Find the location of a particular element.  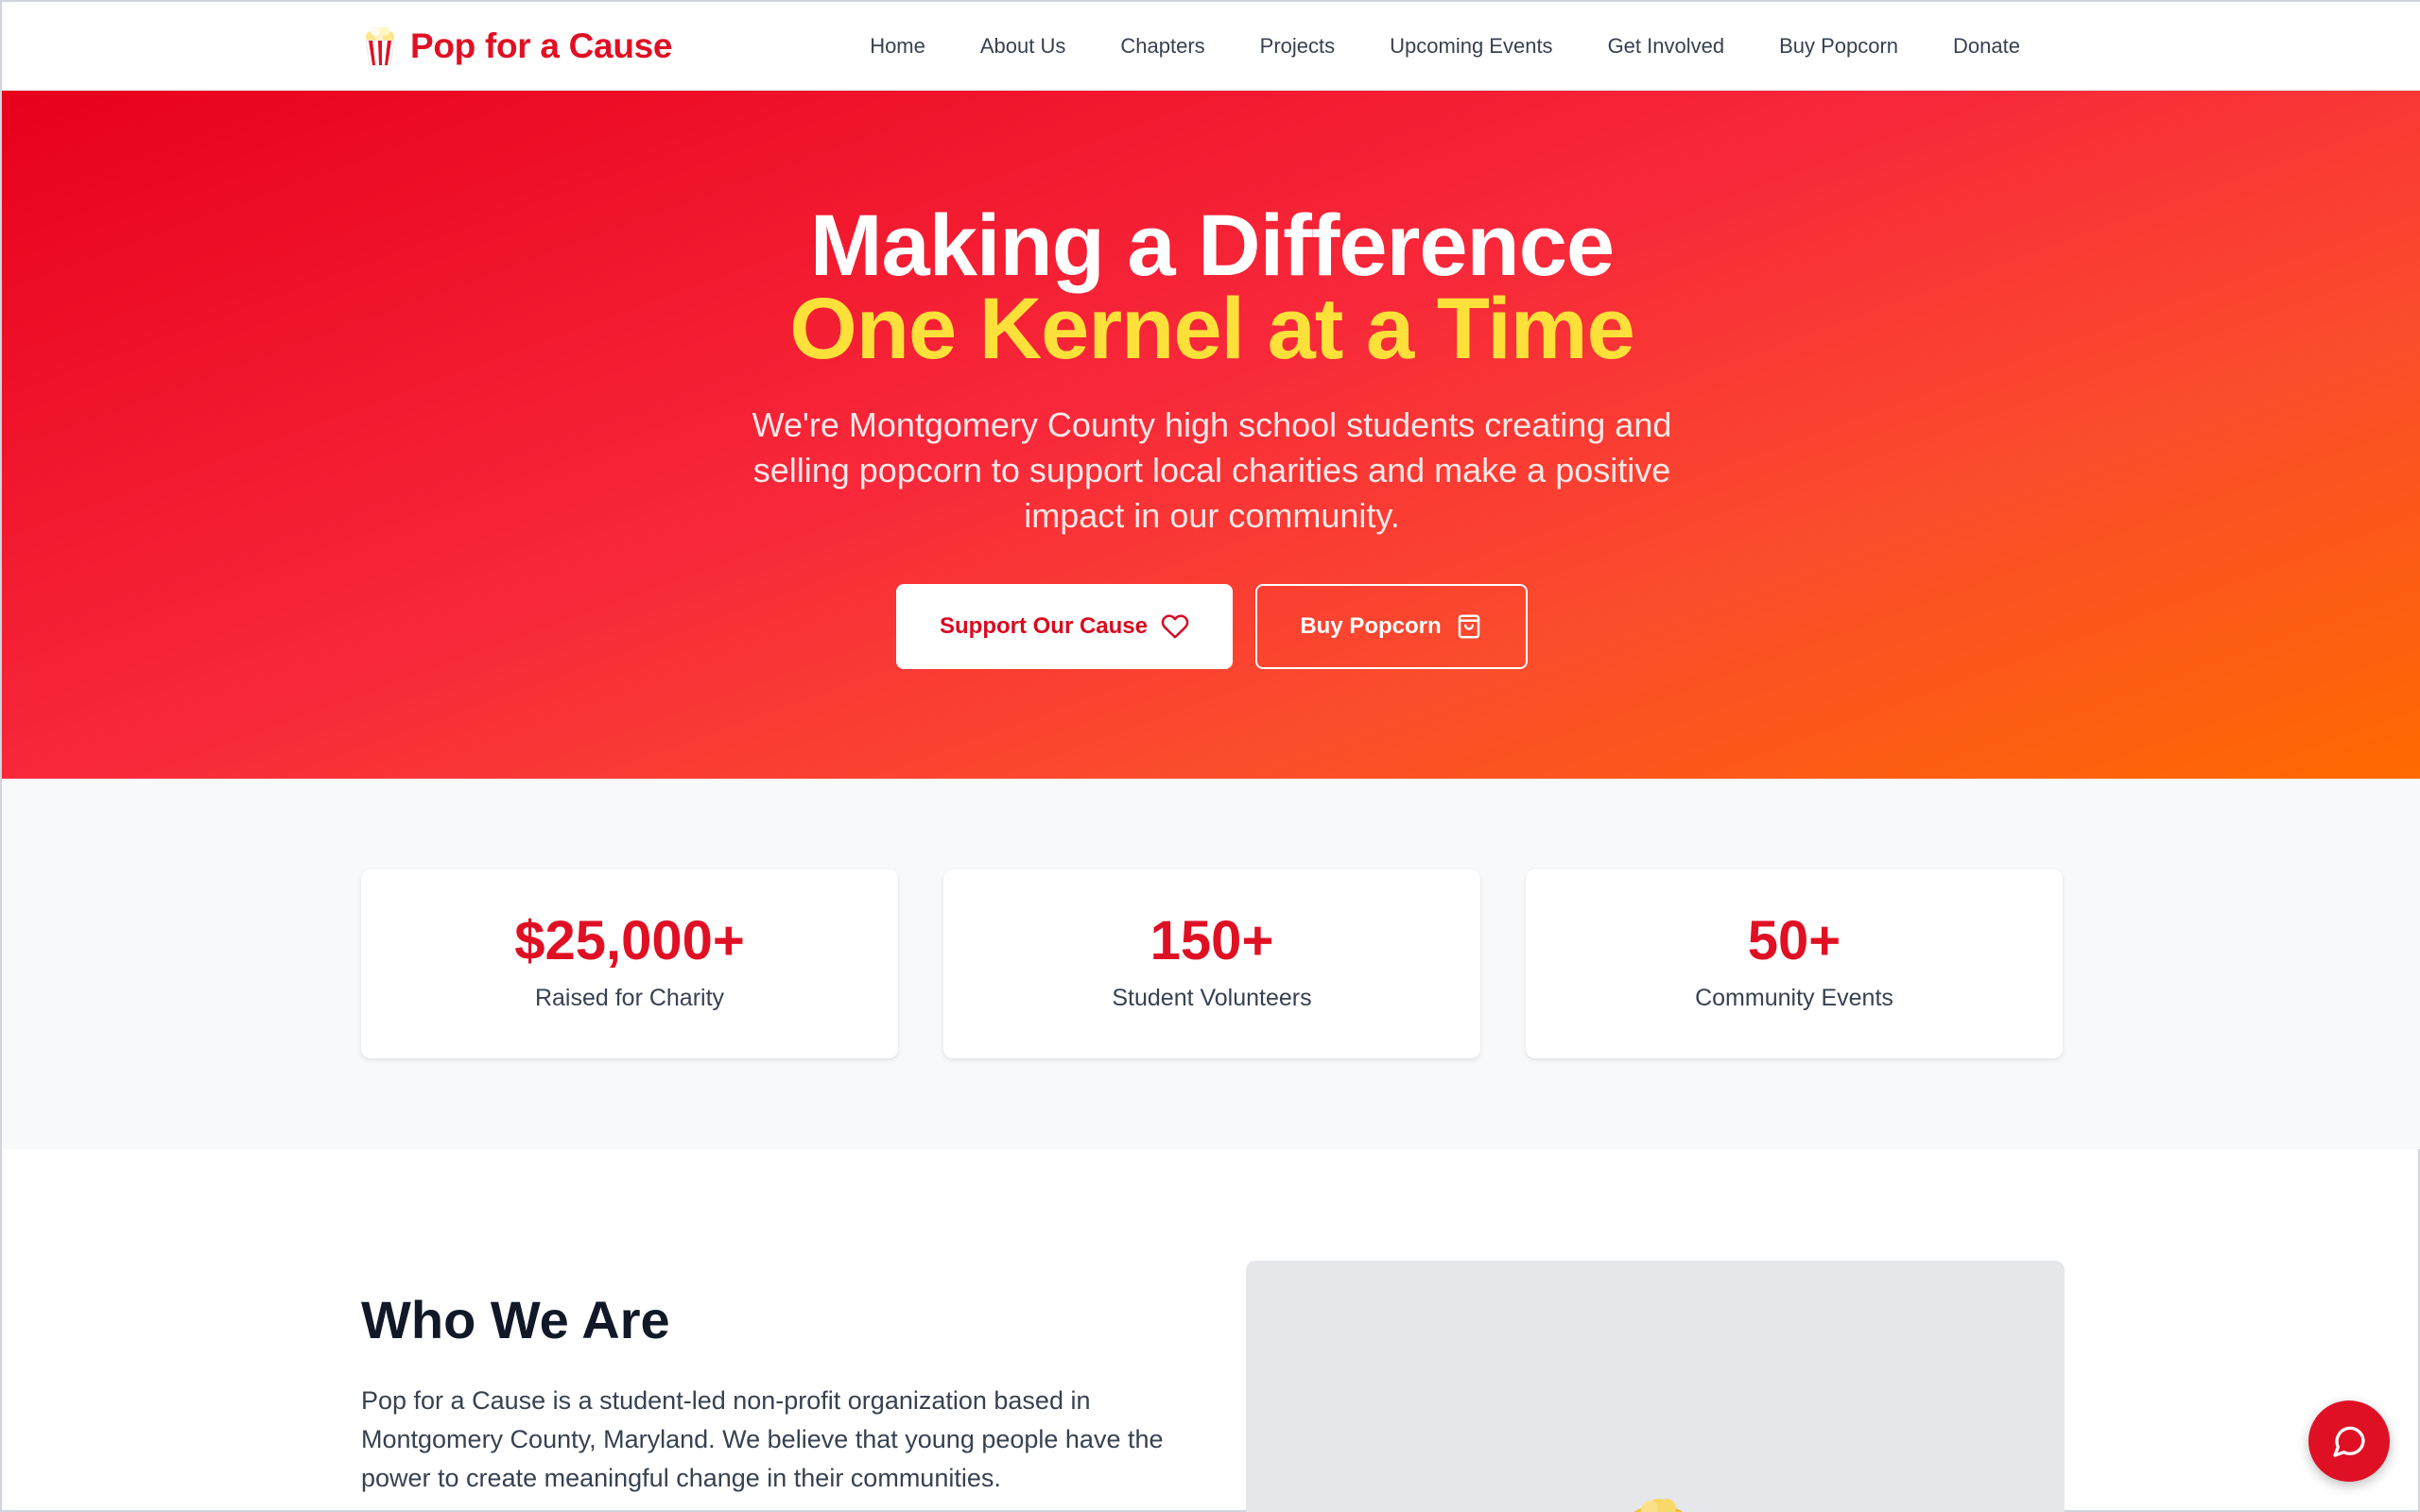

stat-label: Student Volunteers is located at coordinates (1212, 998).